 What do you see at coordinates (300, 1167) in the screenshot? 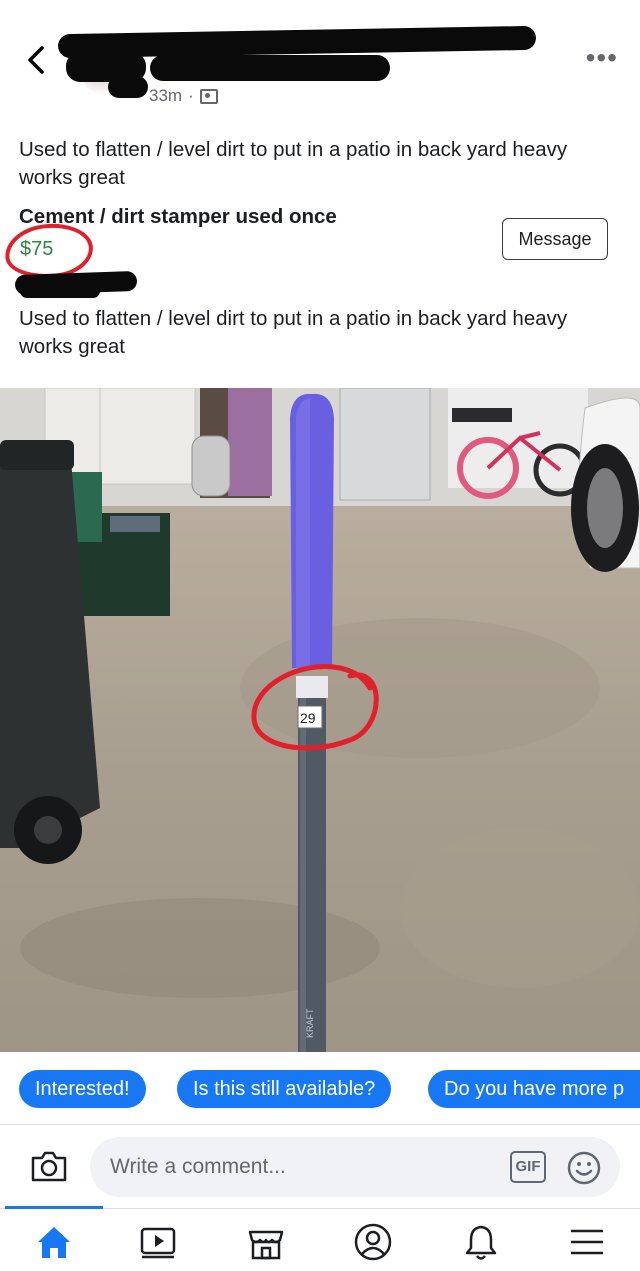
I see `comment-input` at bounding box center [300, 1167].